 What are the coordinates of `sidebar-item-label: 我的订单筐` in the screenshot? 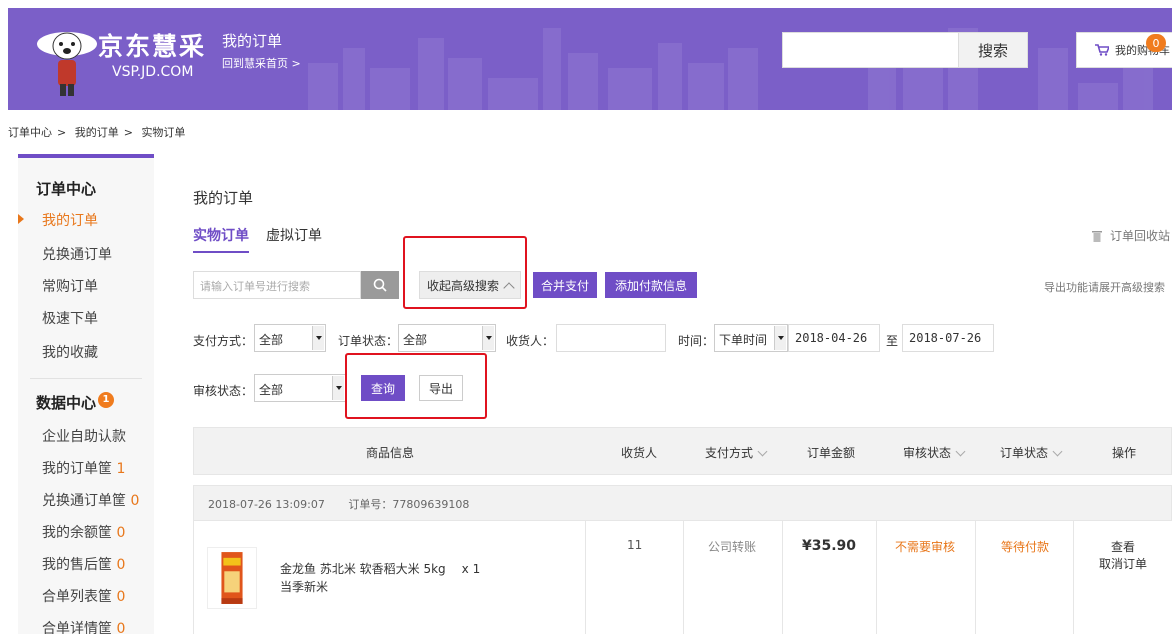 It's located at (77, 469).